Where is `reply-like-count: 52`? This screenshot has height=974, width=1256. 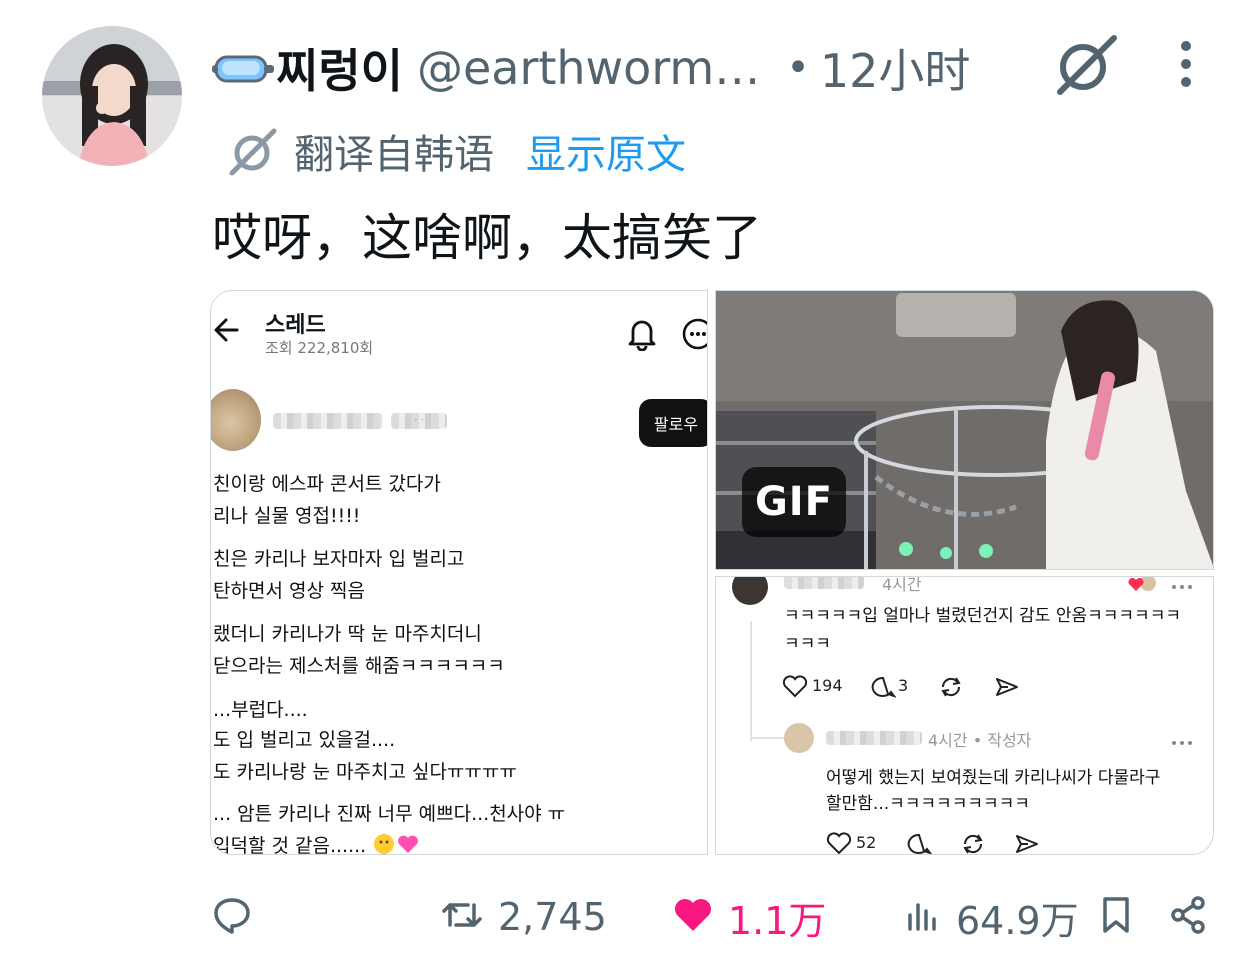
reply-like-count: 52 is located at coordinates (866, 842).